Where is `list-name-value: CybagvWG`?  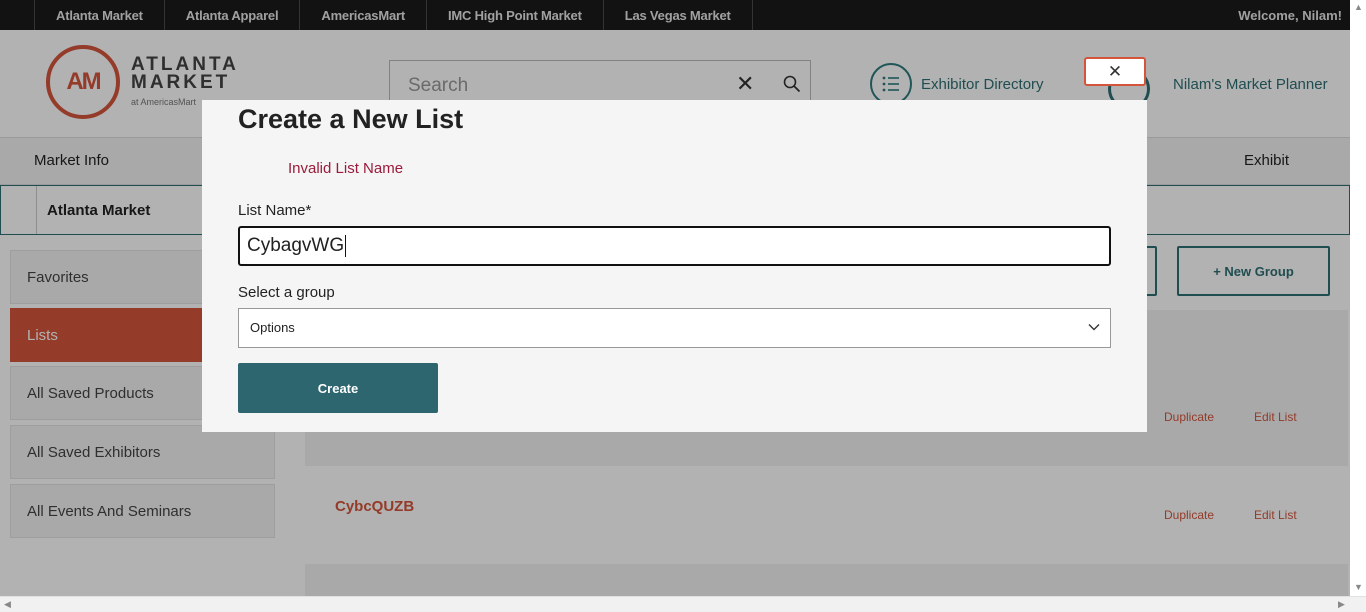
list-name-value: CybagvWG is located at coordinates (296, 245).